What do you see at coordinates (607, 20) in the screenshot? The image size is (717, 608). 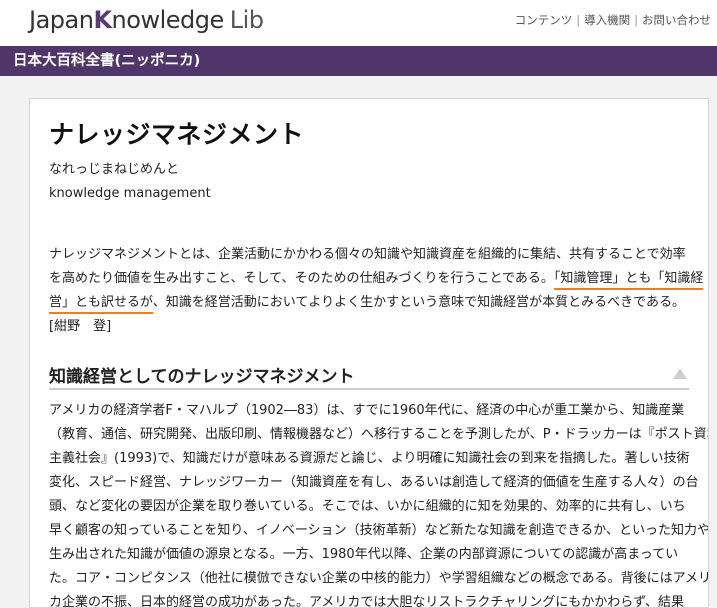 I see `nav-link-institutions: 導入機関` at bounding box center [607, 20].